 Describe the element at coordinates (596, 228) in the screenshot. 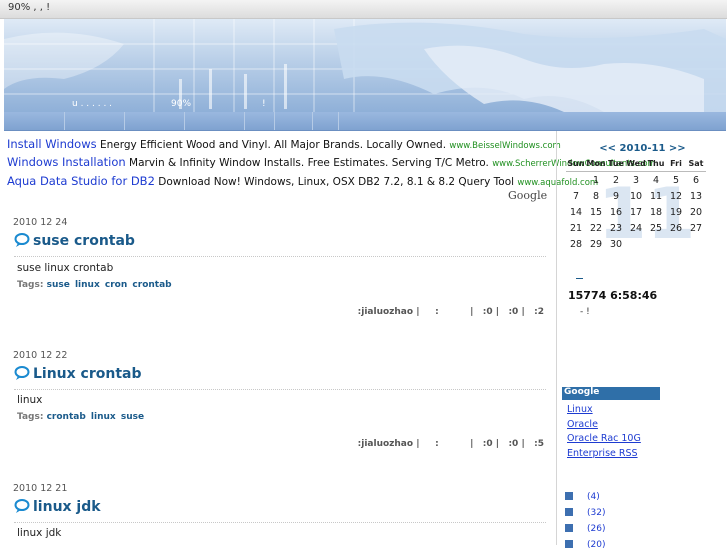

I see `calendar-day: 22` at that location.